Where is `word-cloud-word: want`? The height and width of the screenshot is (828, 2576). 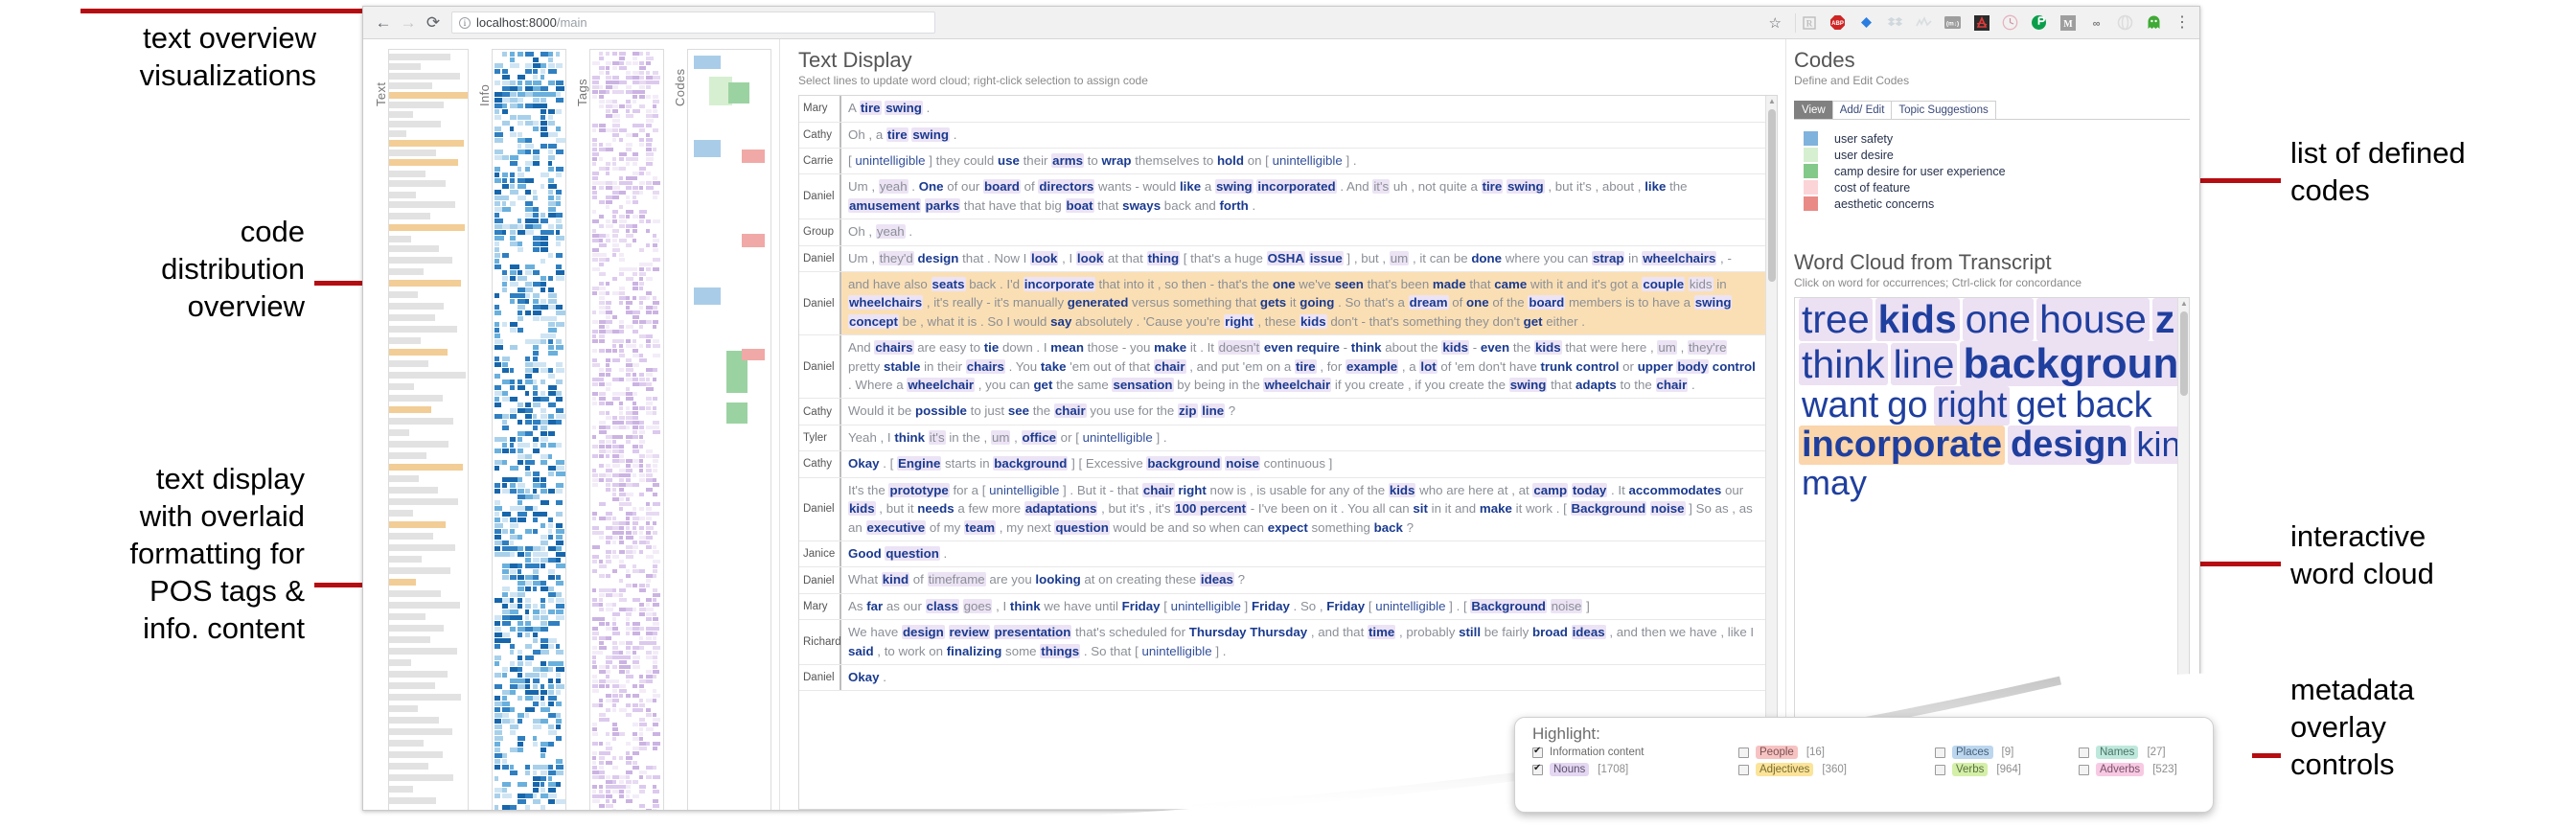 word-cloud-word: want is located at coordinates (1840, 406).